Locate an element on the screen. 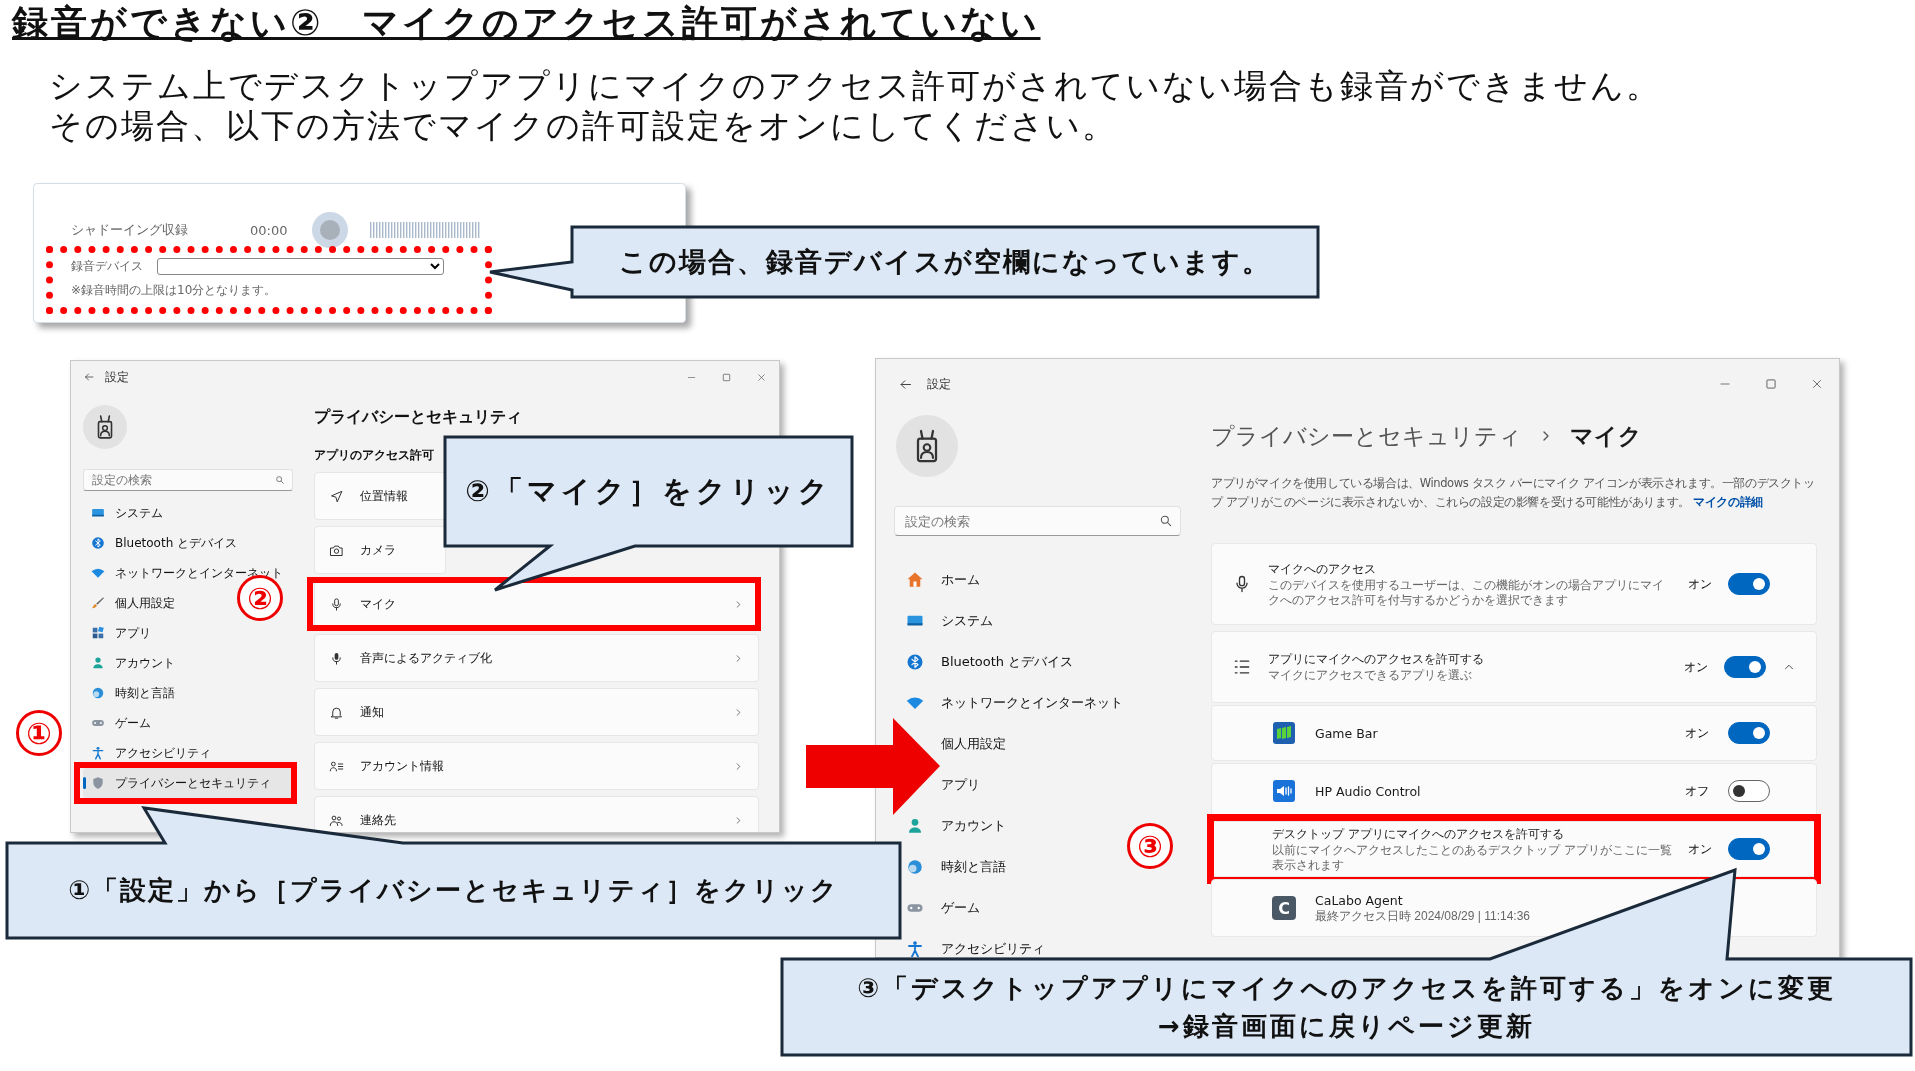 Image resolution: width=1915 pixels, height=1071 pixels. settings-row: 音声によるアクティブ化 is located at coordinates (536, 658).